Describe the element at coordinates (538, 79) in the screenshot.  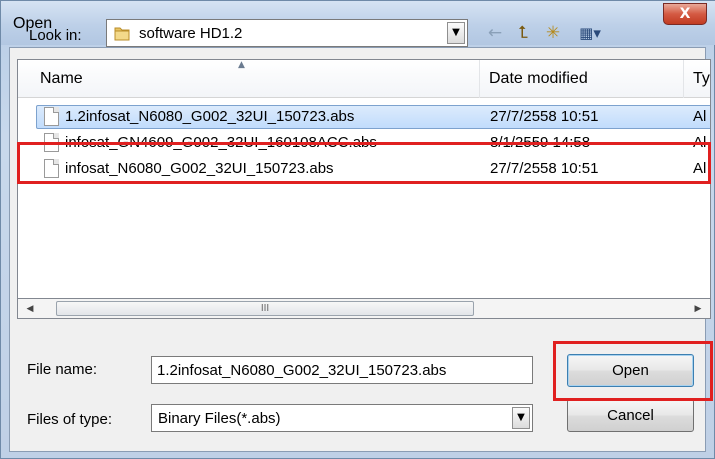
I see `column-date-modified: Date modified` at that location.